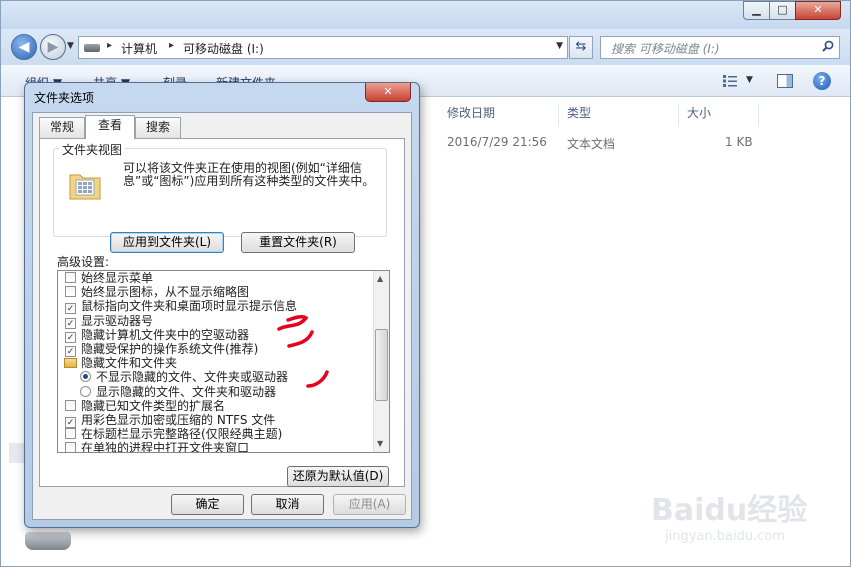 The image size is (851, 567). What do you see at coordinates (64, 98) in the screenshot?
I see `dialog-title: 文件夹选项` at bounding box center [64, 98].